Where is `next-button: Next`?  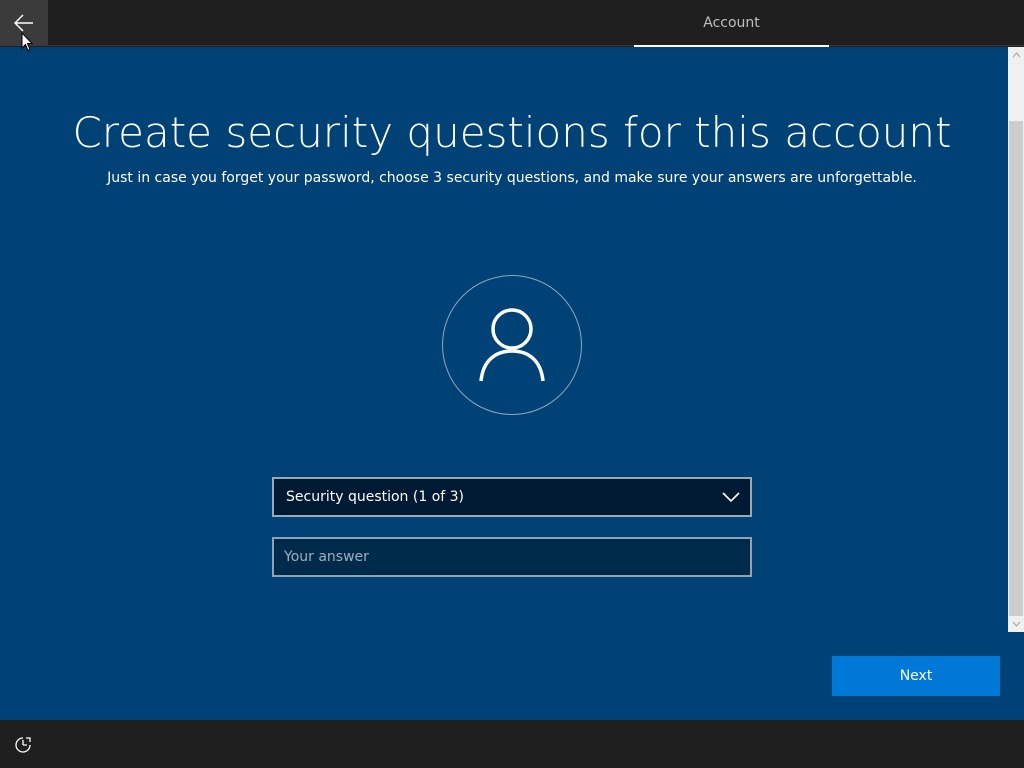 next-button: Next is located at coordinates (916, 676).